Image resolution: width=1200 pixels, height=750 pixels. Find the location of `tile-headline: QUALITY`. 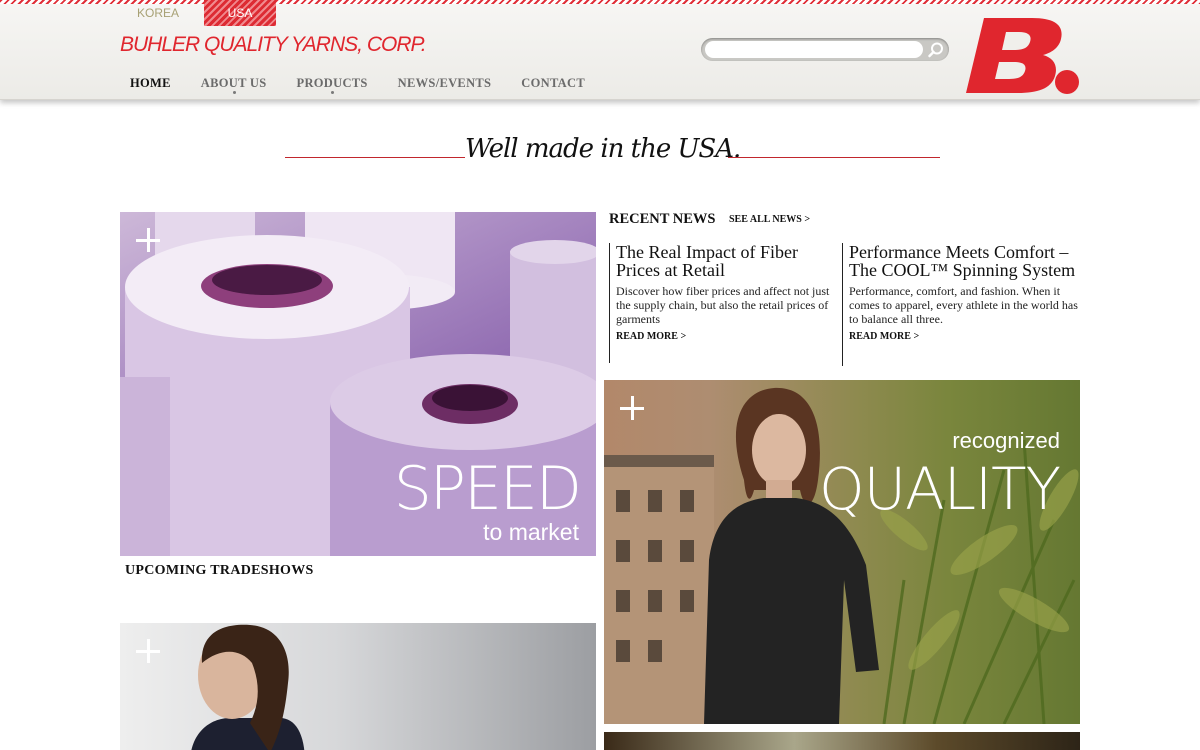

tile-headline: QUALITY is located at coordinates (939, 489).